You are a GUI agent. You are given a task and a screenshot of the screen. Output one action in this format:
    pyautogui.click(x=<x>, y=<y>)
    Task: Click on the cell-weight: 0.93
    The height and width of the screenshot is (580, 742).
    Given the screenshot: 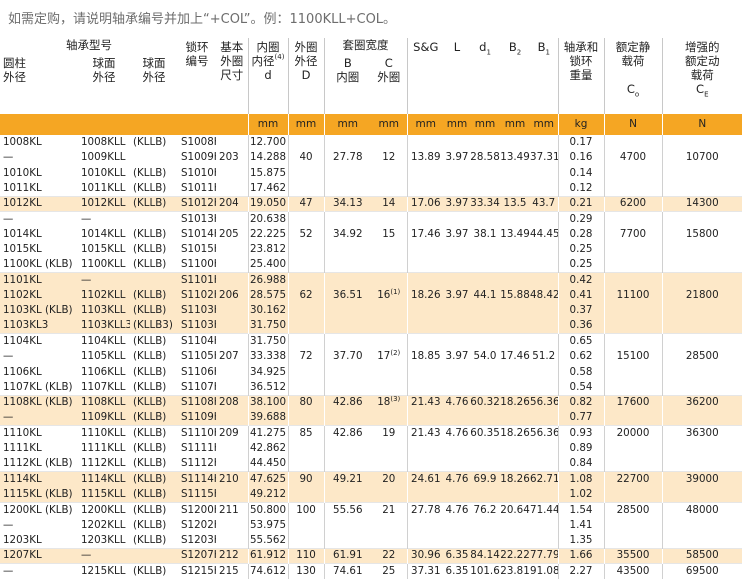 What is the action you would take?
    pyautogui.click(x=581, y=433)
    